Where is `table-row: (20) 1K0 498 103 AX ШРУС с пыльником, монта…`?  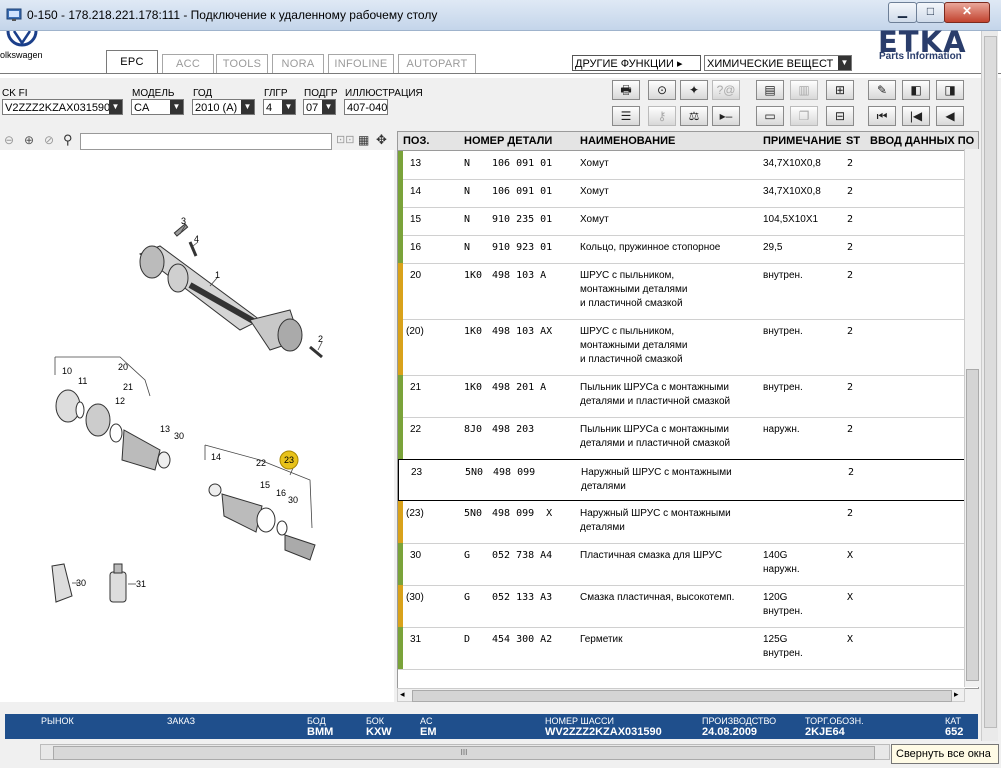
table-row: (20) 1K0 498 103 AX ШРУС с пыльником, монта… is located at coordinates (682, 347).